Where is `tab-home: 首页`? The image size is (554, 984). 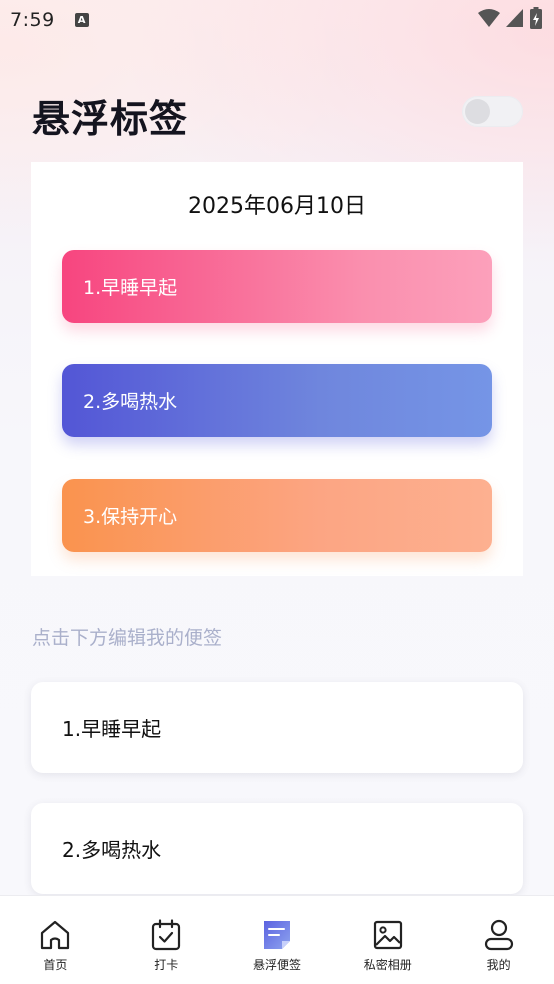
tab-home: 首页 is located at coordinates (55, 940).